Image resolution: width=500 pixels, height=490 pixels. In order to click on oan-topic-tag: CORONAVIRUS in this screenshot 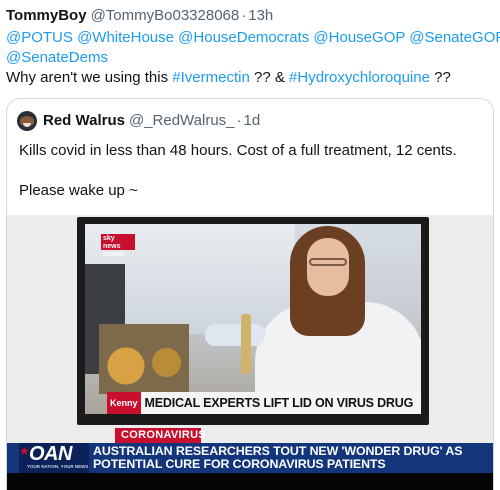, I will do `click(160, 435)`.